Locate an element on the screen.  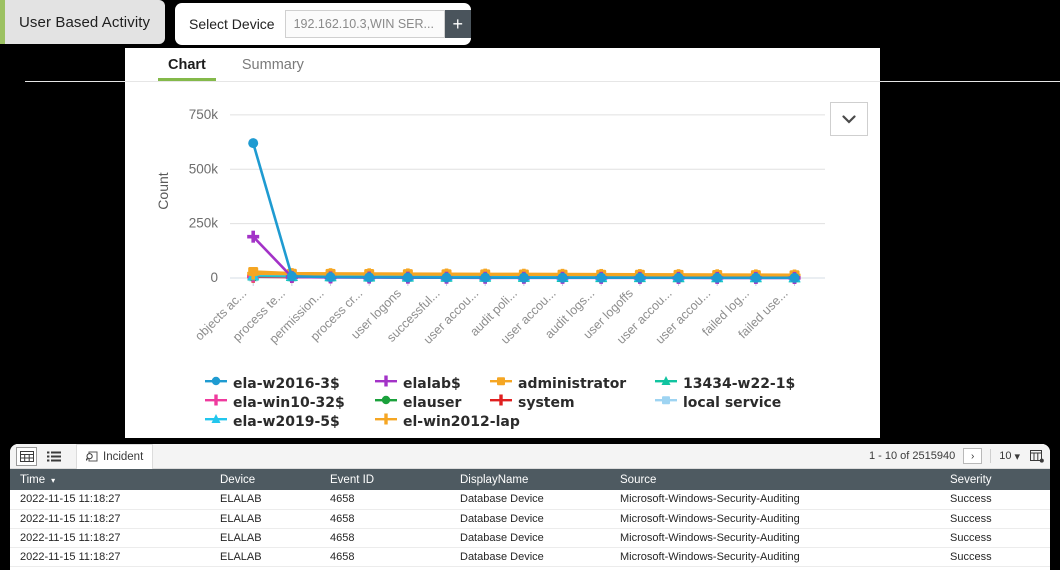
col-header-severity: Severity is located at coordinates (995, 479).